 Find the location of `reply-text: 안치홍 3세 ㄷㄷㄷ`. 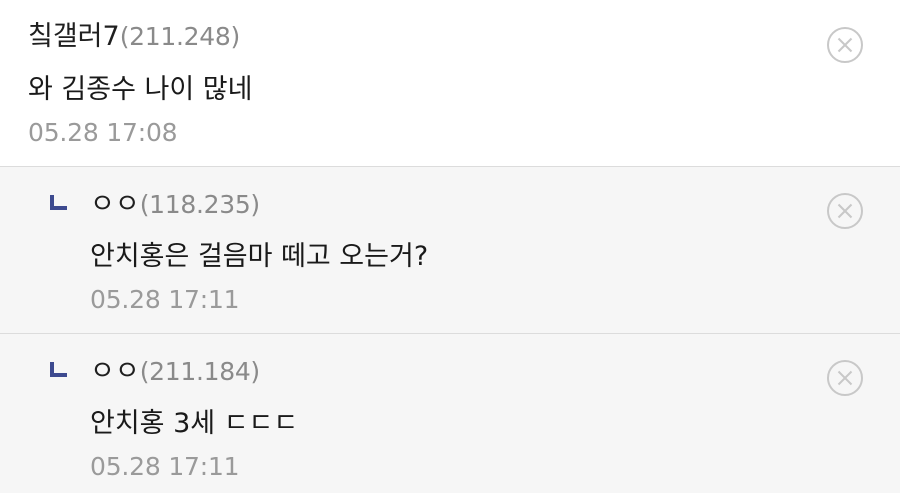

reply-text: 안치홍 3세 ㄷㄷㄷ is located at coordinates (194, 423).